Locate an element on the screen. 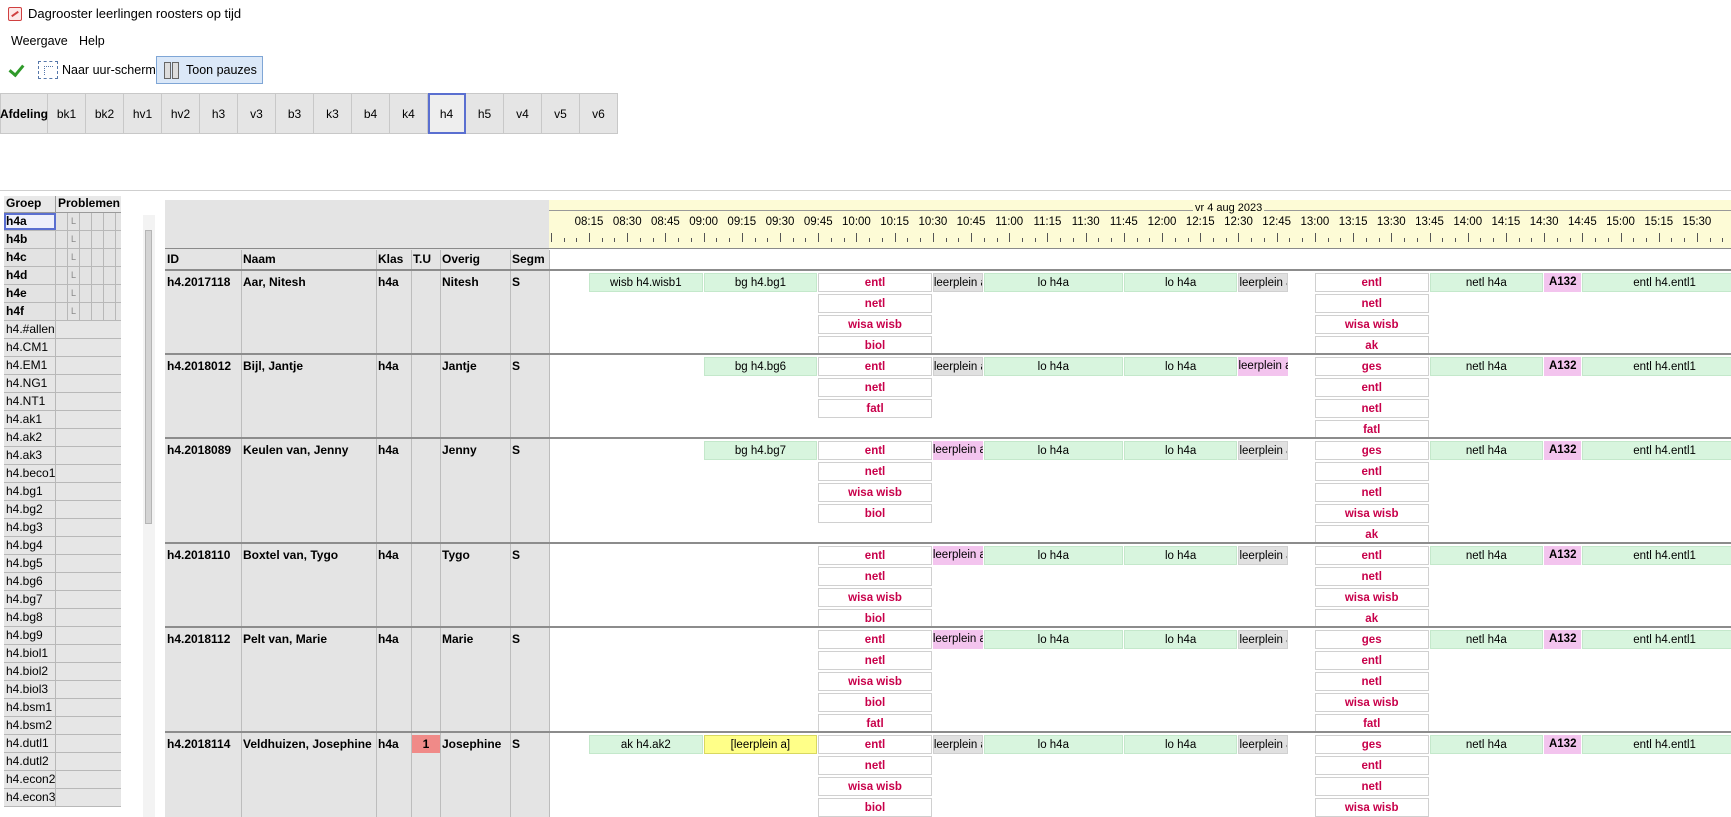  group-row-h4dutl1: h4.dutl1 is located at coordinates (62, 744).